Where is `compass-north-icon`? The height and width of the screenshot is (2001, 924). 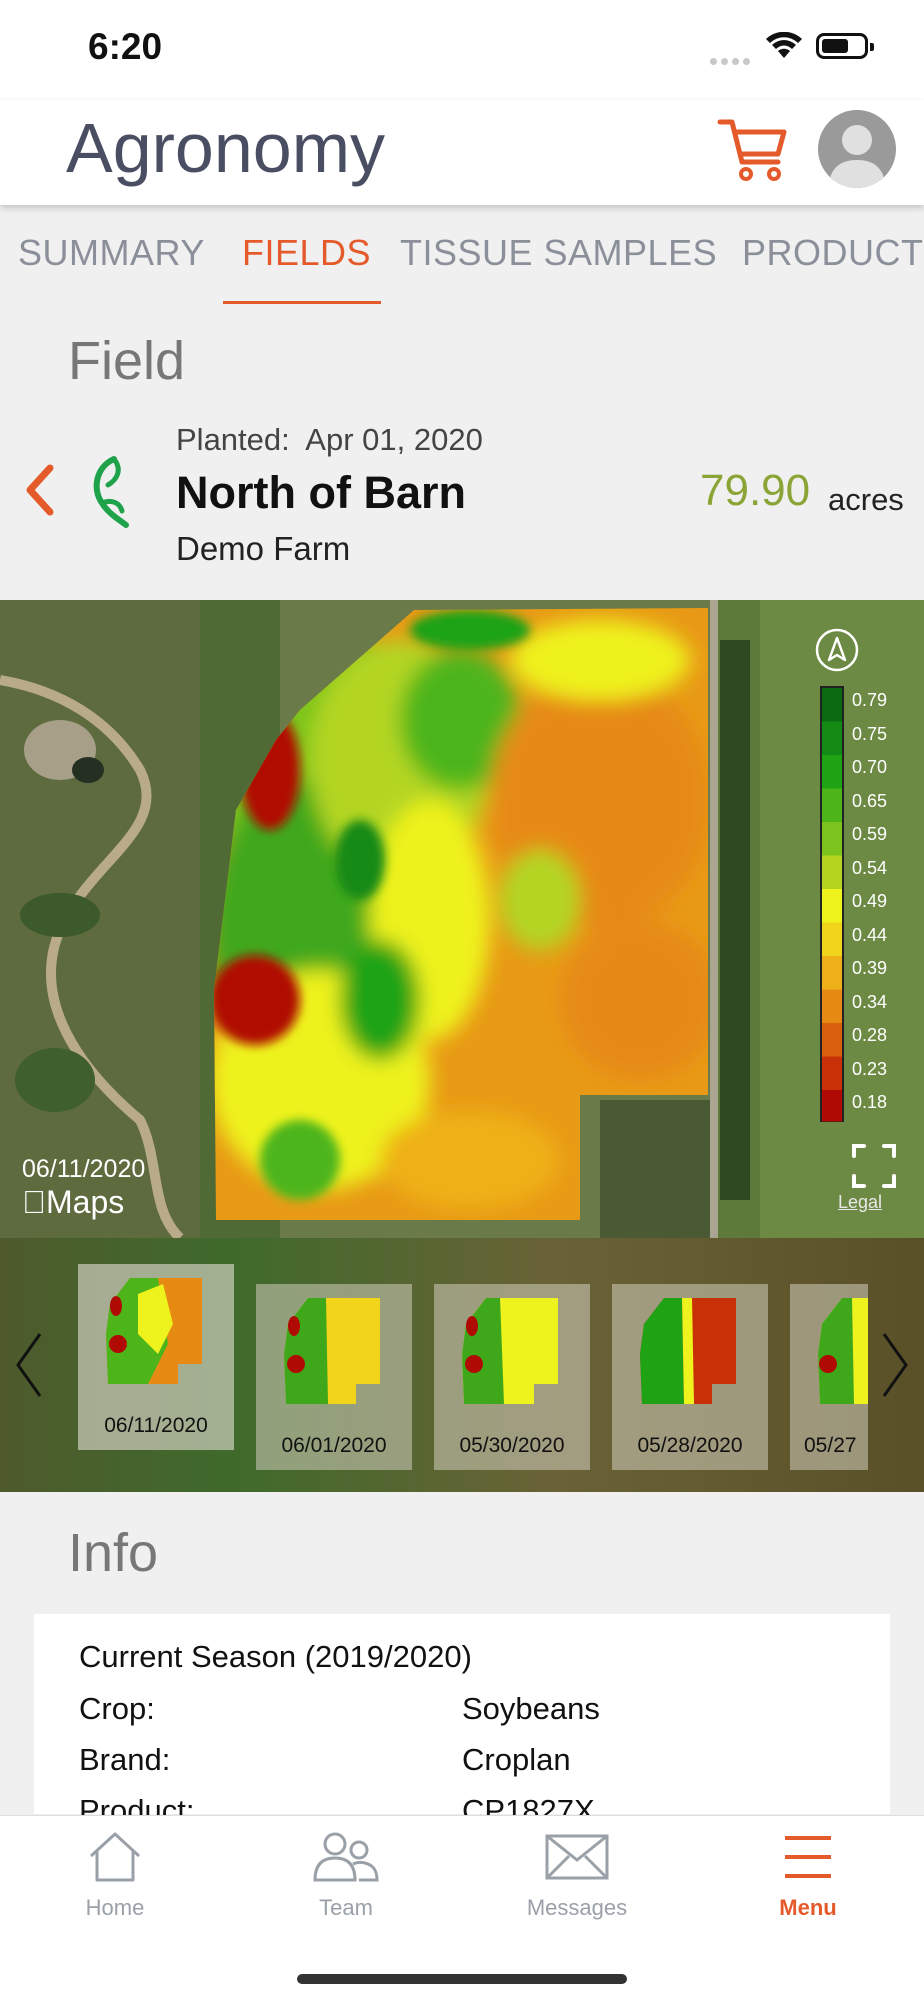 compass-north-icon is located at coordinates (837, 652).